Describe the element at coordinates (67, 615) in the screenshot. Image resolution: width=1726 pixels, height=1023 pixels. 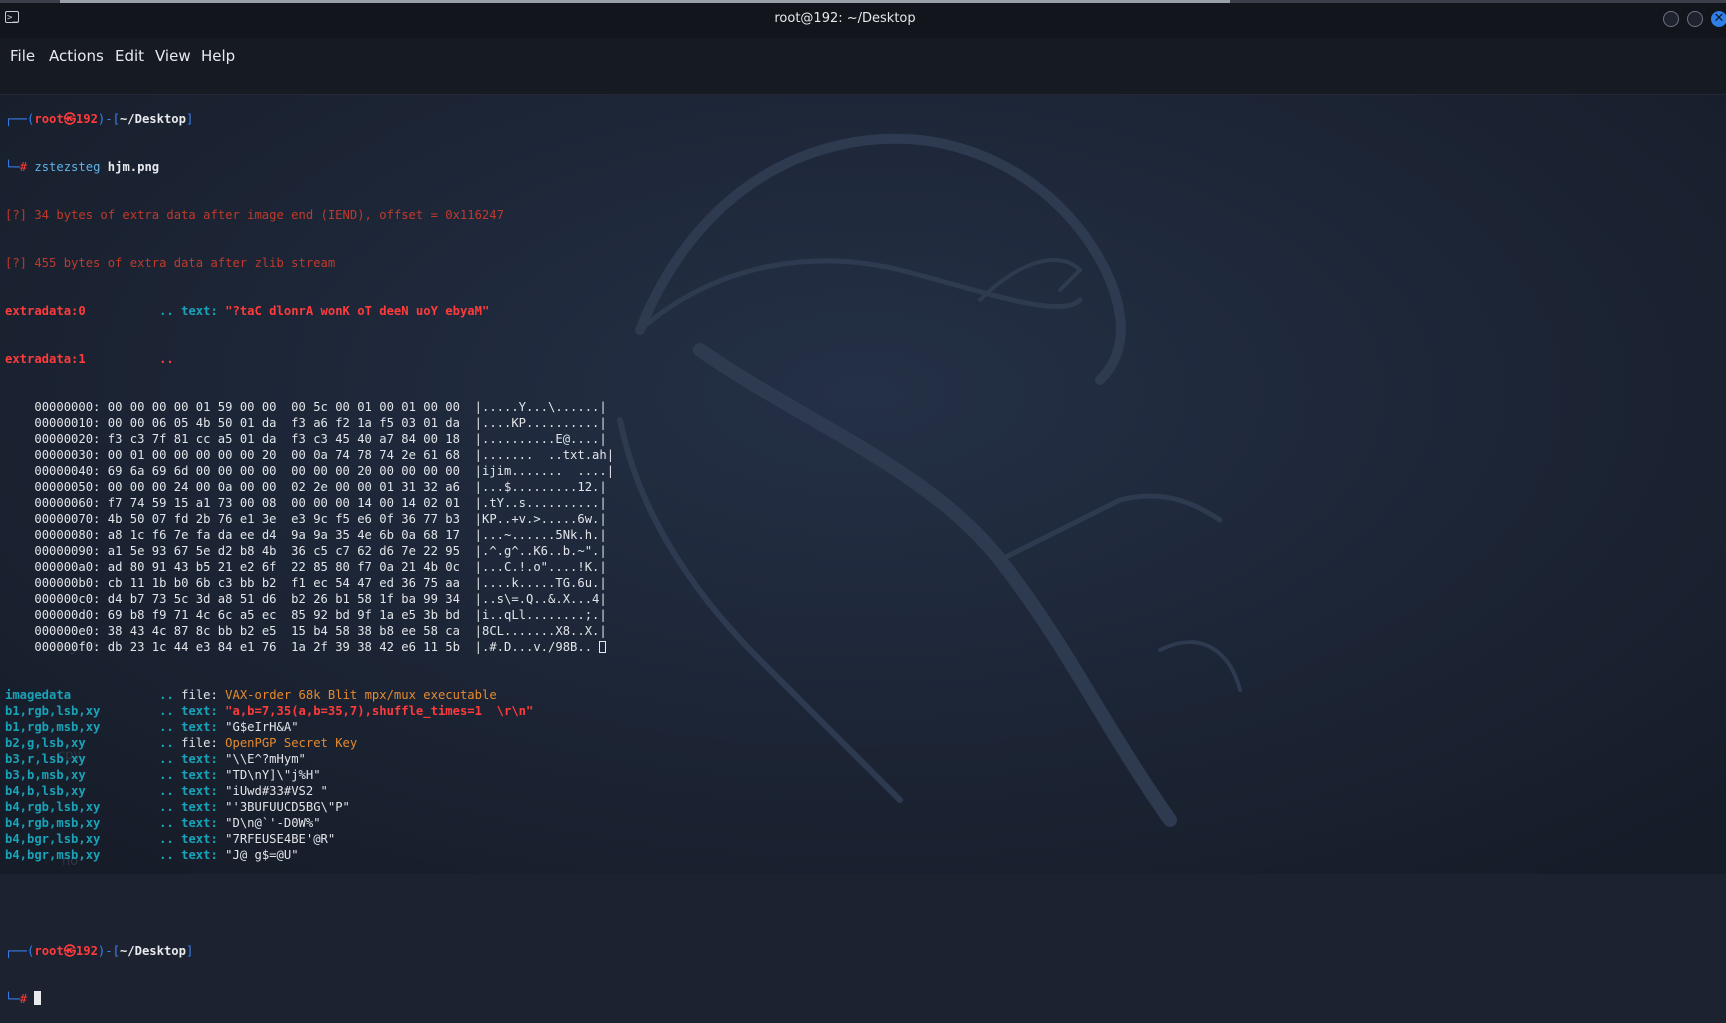
I see `hex-offset: 000000d0:` at that location.